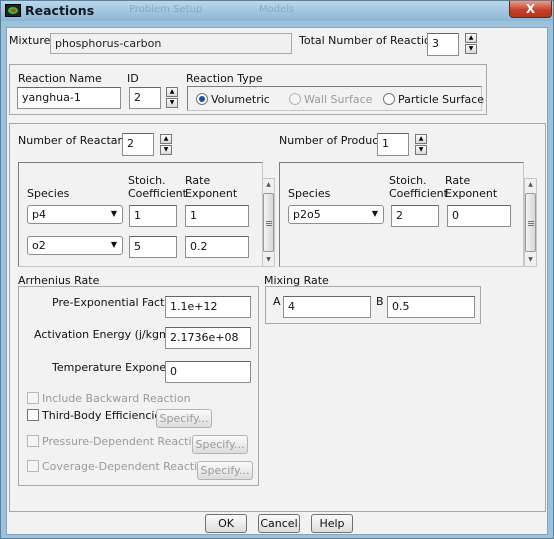  I want to click on help-button: Help, so click(332, 523).